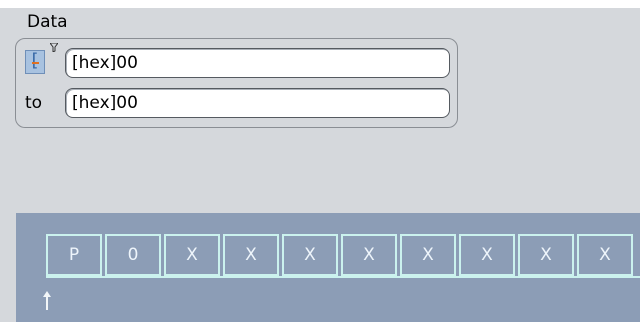 This screenshot has width=640, height=322. What do you see at coordinates (320, 4) in the screenshot?
I see `top-strip` at bounding box center [320, 4].